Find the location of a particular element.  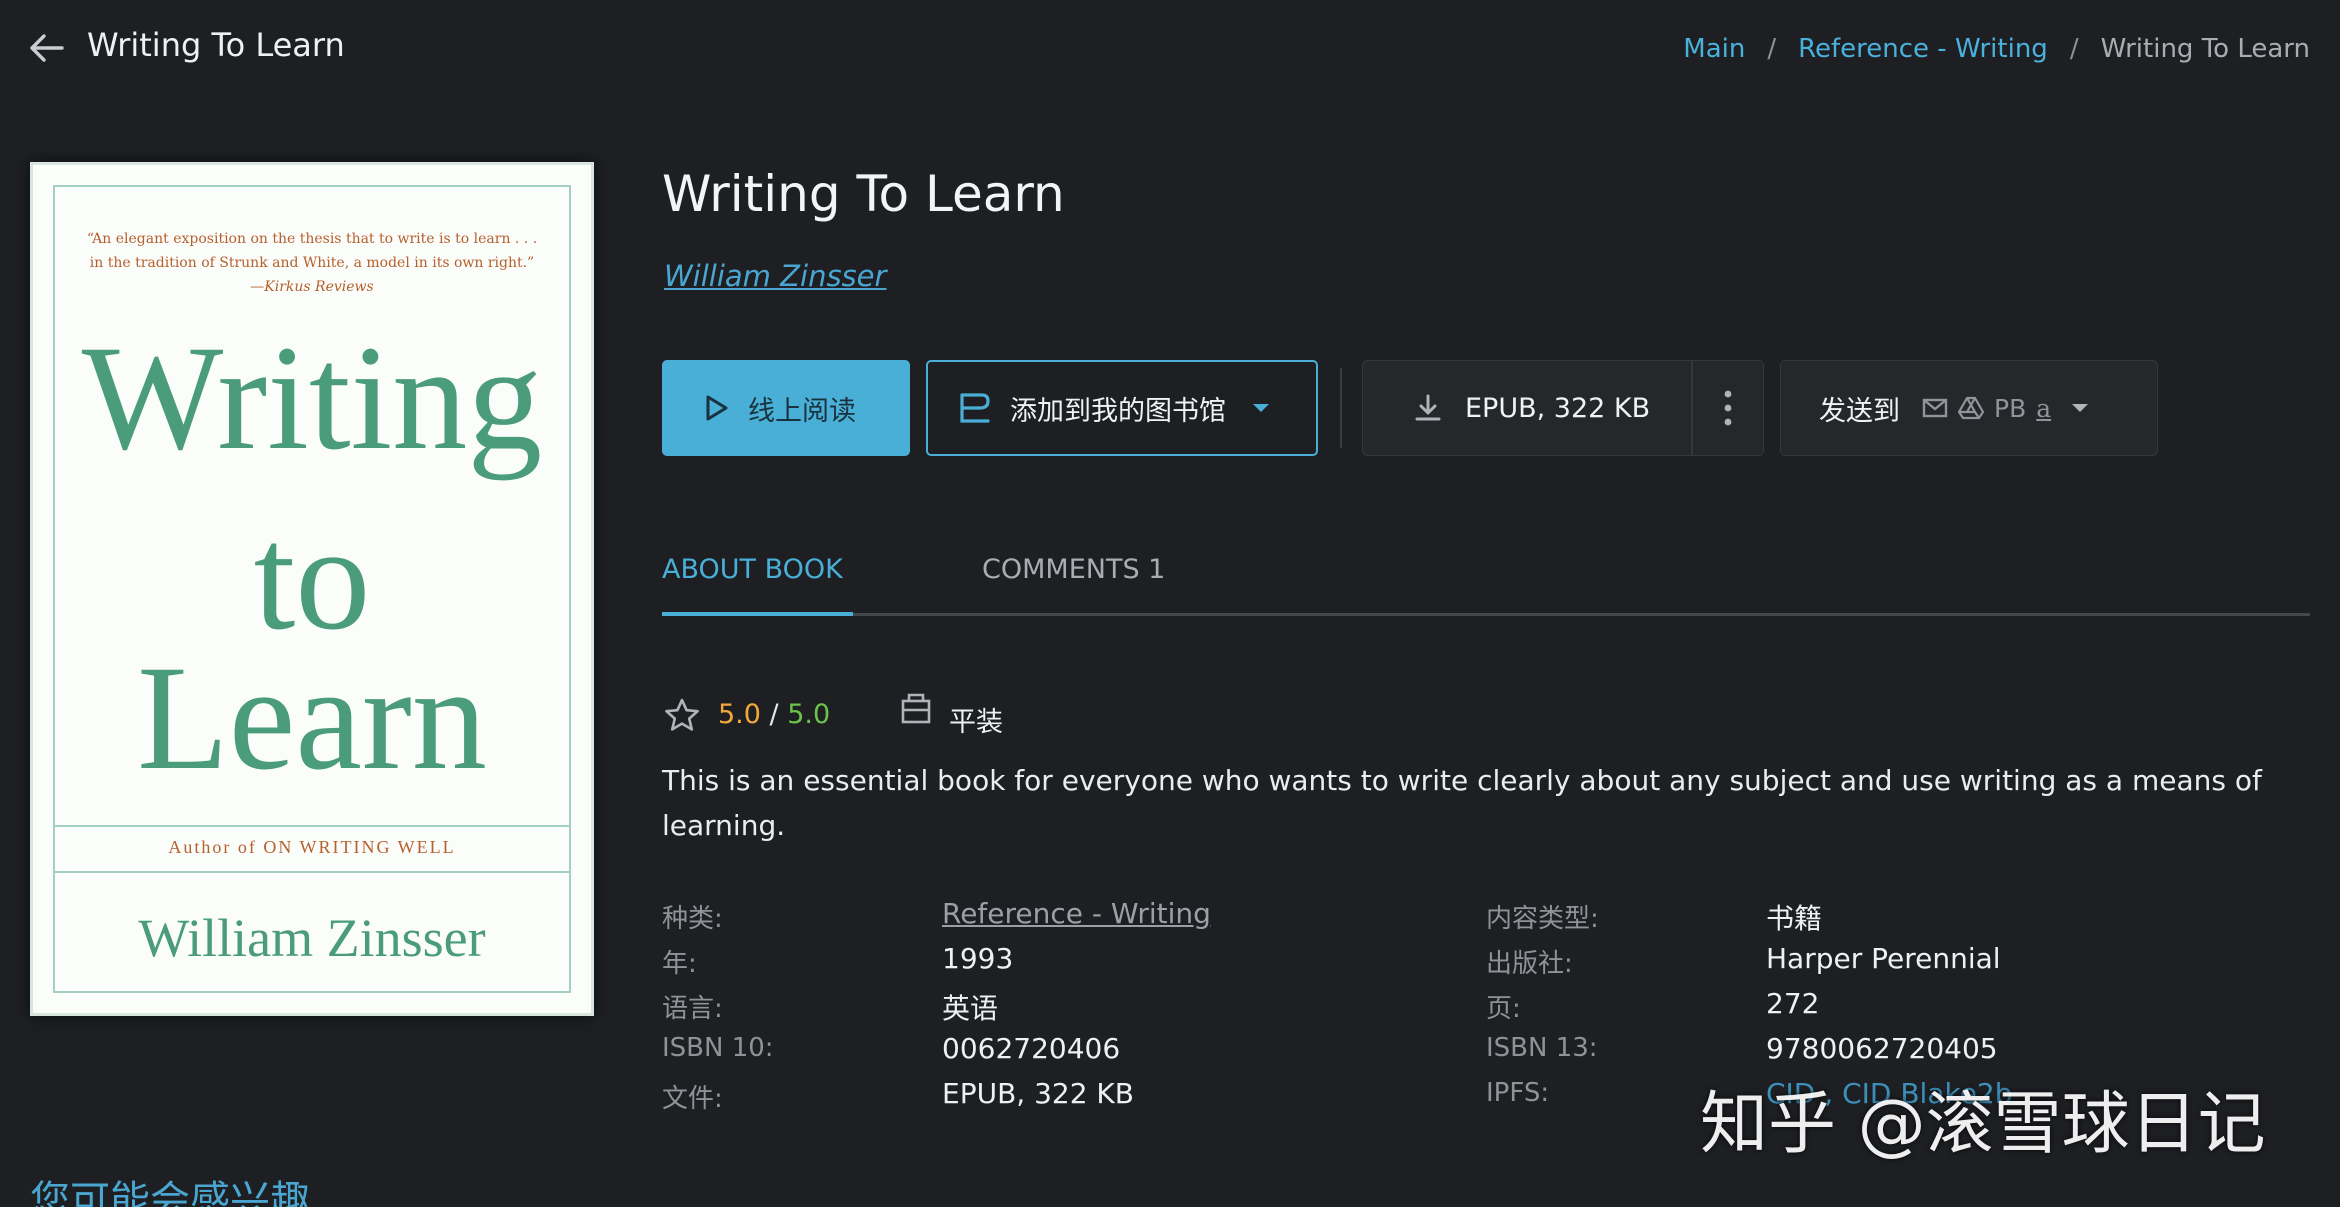

add-to-library-label: 添加到我的图书馆 is located at coordinates (1118, 411).